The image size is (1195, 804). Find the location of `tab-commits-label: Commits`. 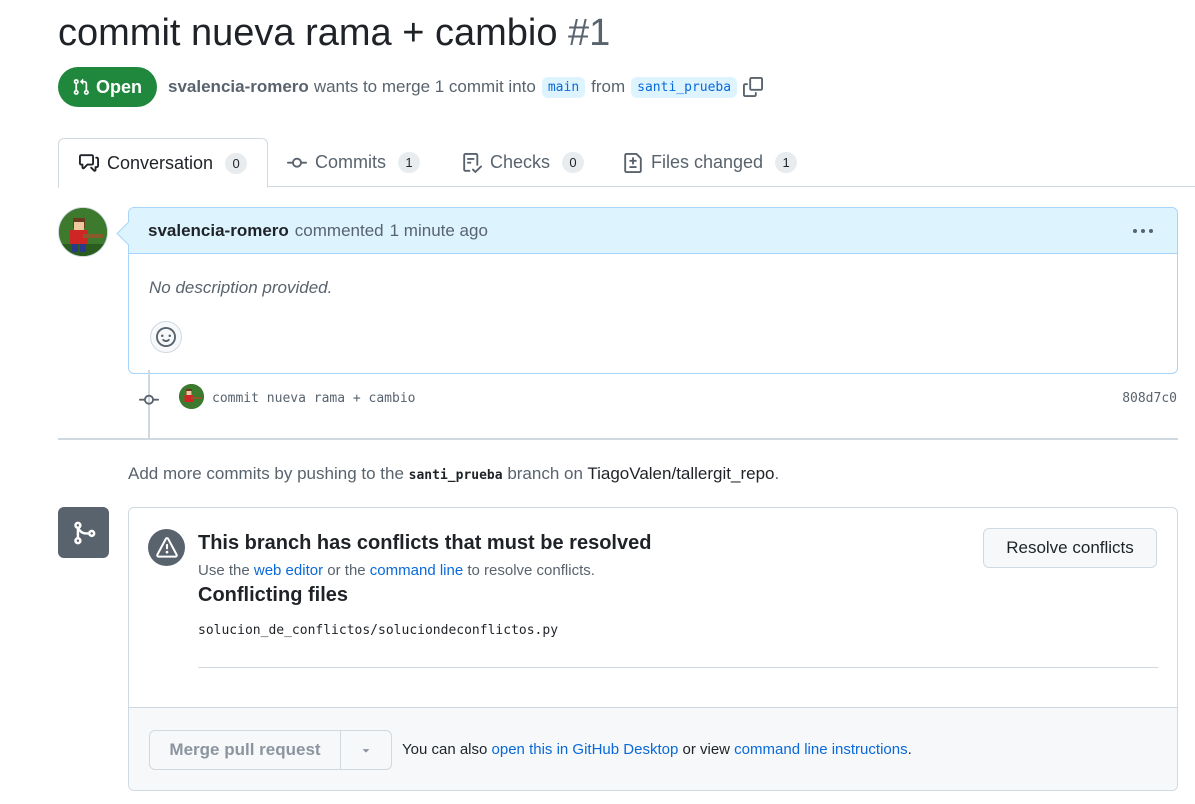

tab-commits-label: Commits is located at coordinates (350, 162).